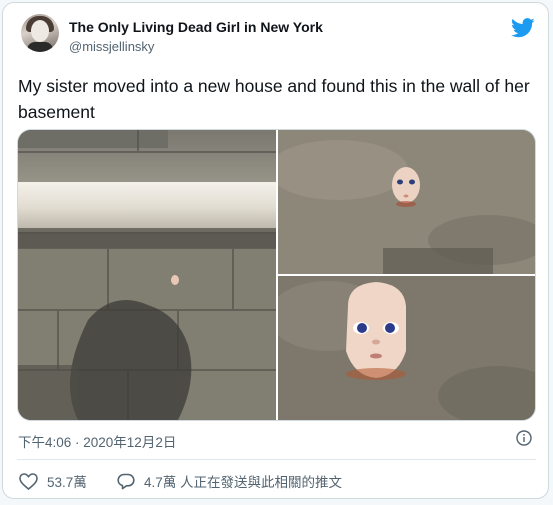  Describe the element at coordinates (97, 441) in the screenshot. I see `tweet-timestamp: 下午4:06 · 2020年12月2日` at that location.